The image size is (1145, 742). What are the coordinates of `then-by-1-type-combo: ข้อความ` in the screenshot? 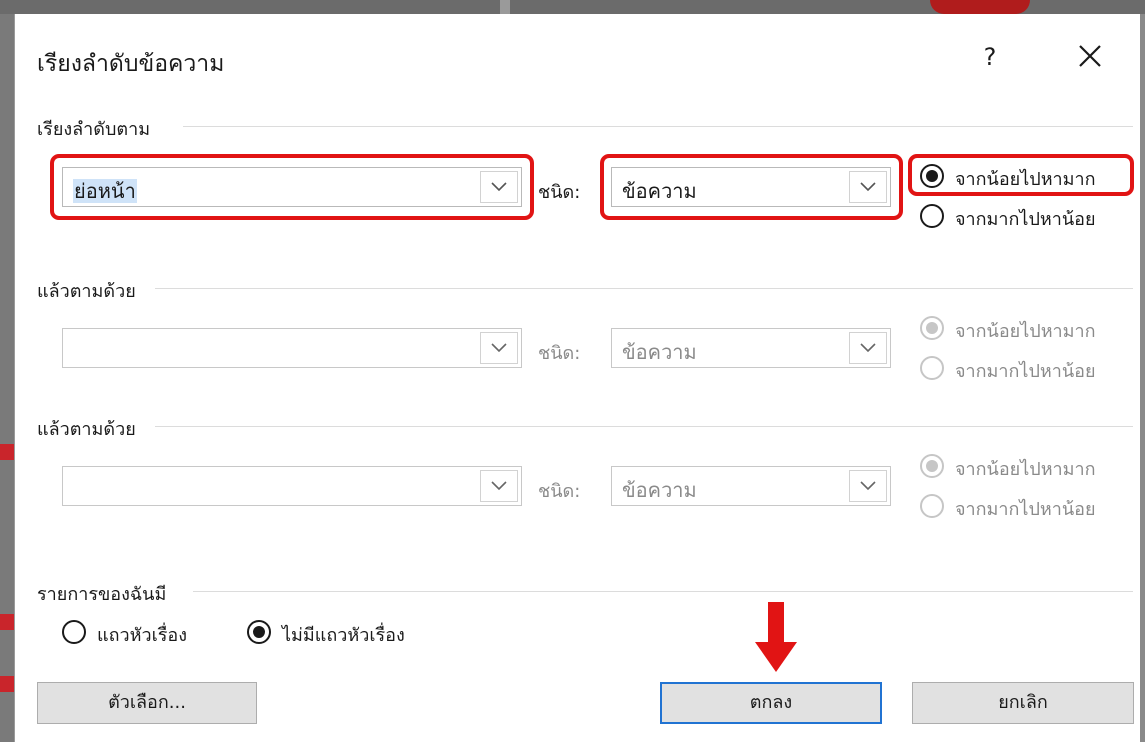 It's located at (751, 348).